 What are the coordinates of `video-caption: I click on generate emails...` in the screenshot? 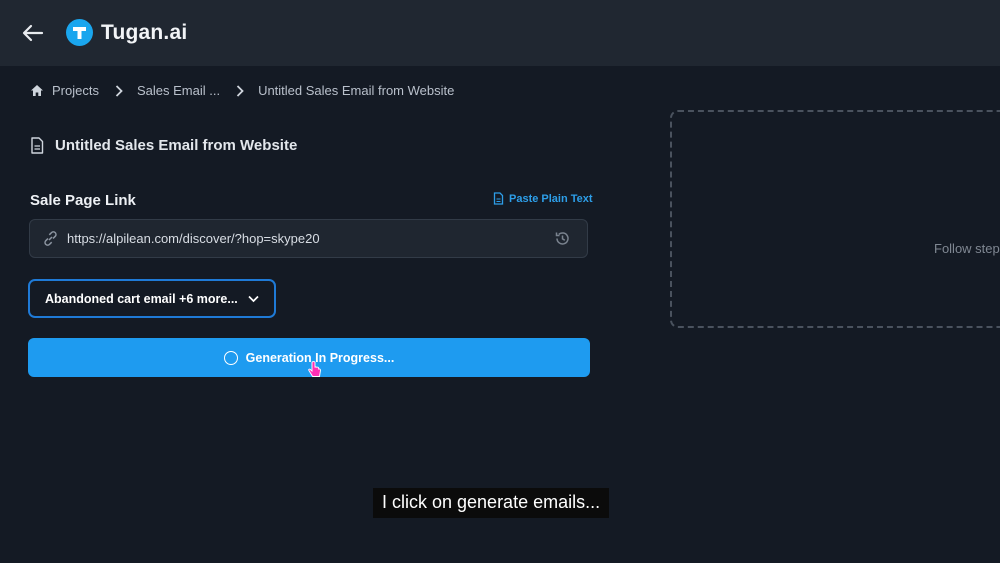 It's located at (491, 503).